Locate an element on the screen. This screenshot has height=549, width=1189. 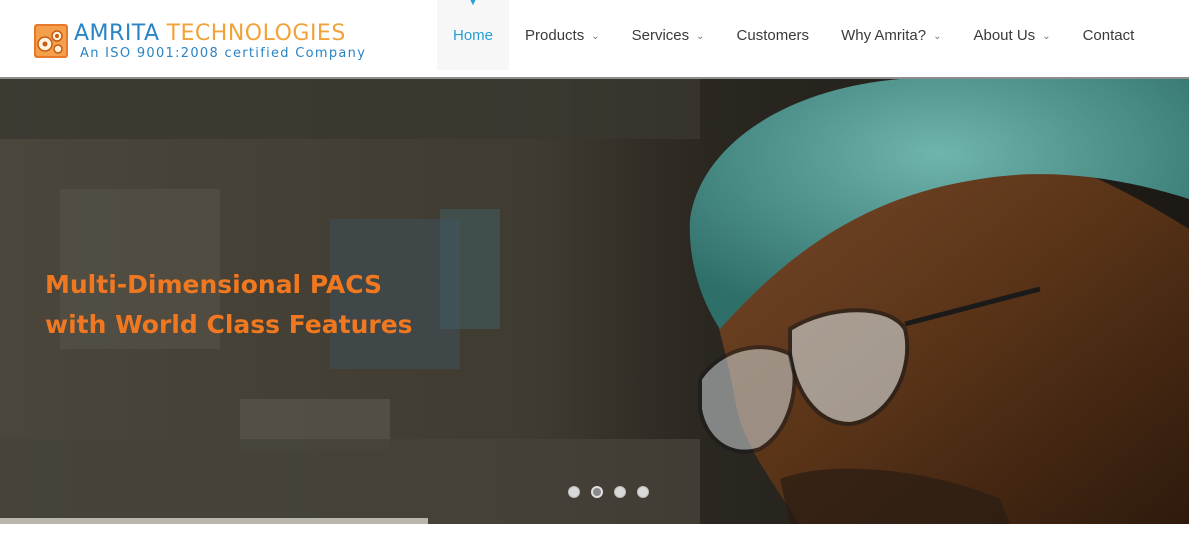
hero-headline-line1: Multi-Dimensional PACS is located at coordinates (214, 284).